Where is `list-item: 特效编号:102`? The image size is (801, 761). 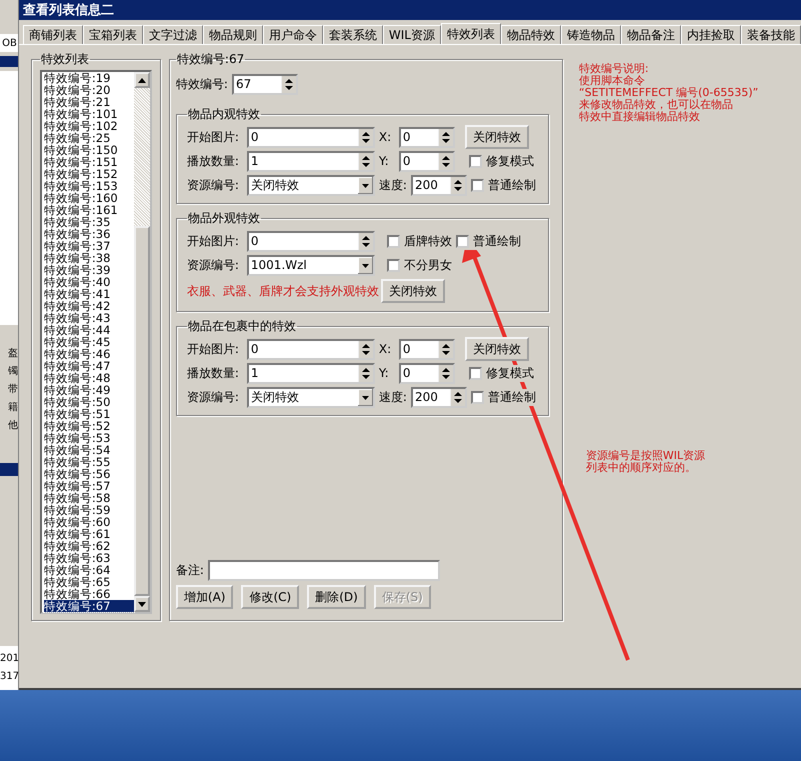
list-item: 特效编号:102 is located at coordinates (89, 126).